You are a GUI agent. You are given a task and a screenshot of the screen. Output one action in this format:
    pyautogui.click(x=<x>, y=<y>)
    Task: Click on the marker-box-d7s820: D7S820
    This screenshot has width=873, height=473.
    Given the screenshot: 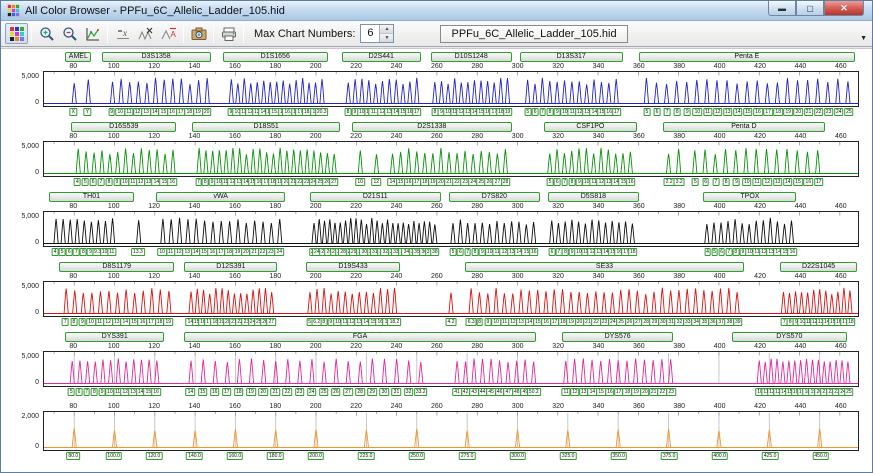 What is the action you would take?
    pyautogui.click(x=494, y=197)
    